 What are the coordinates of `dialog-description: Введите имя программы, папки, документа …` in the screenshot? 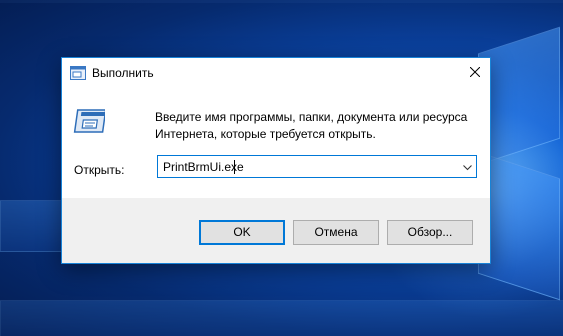 It's located at (311, 126).